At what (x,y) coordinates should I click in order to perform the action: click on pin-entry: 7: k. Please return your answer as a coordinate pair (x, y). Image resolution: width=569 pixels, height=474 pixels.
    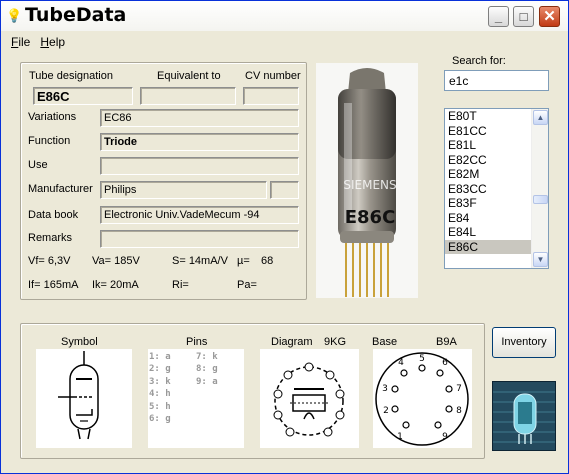
    Looking at the image, I should click on (207, 357).